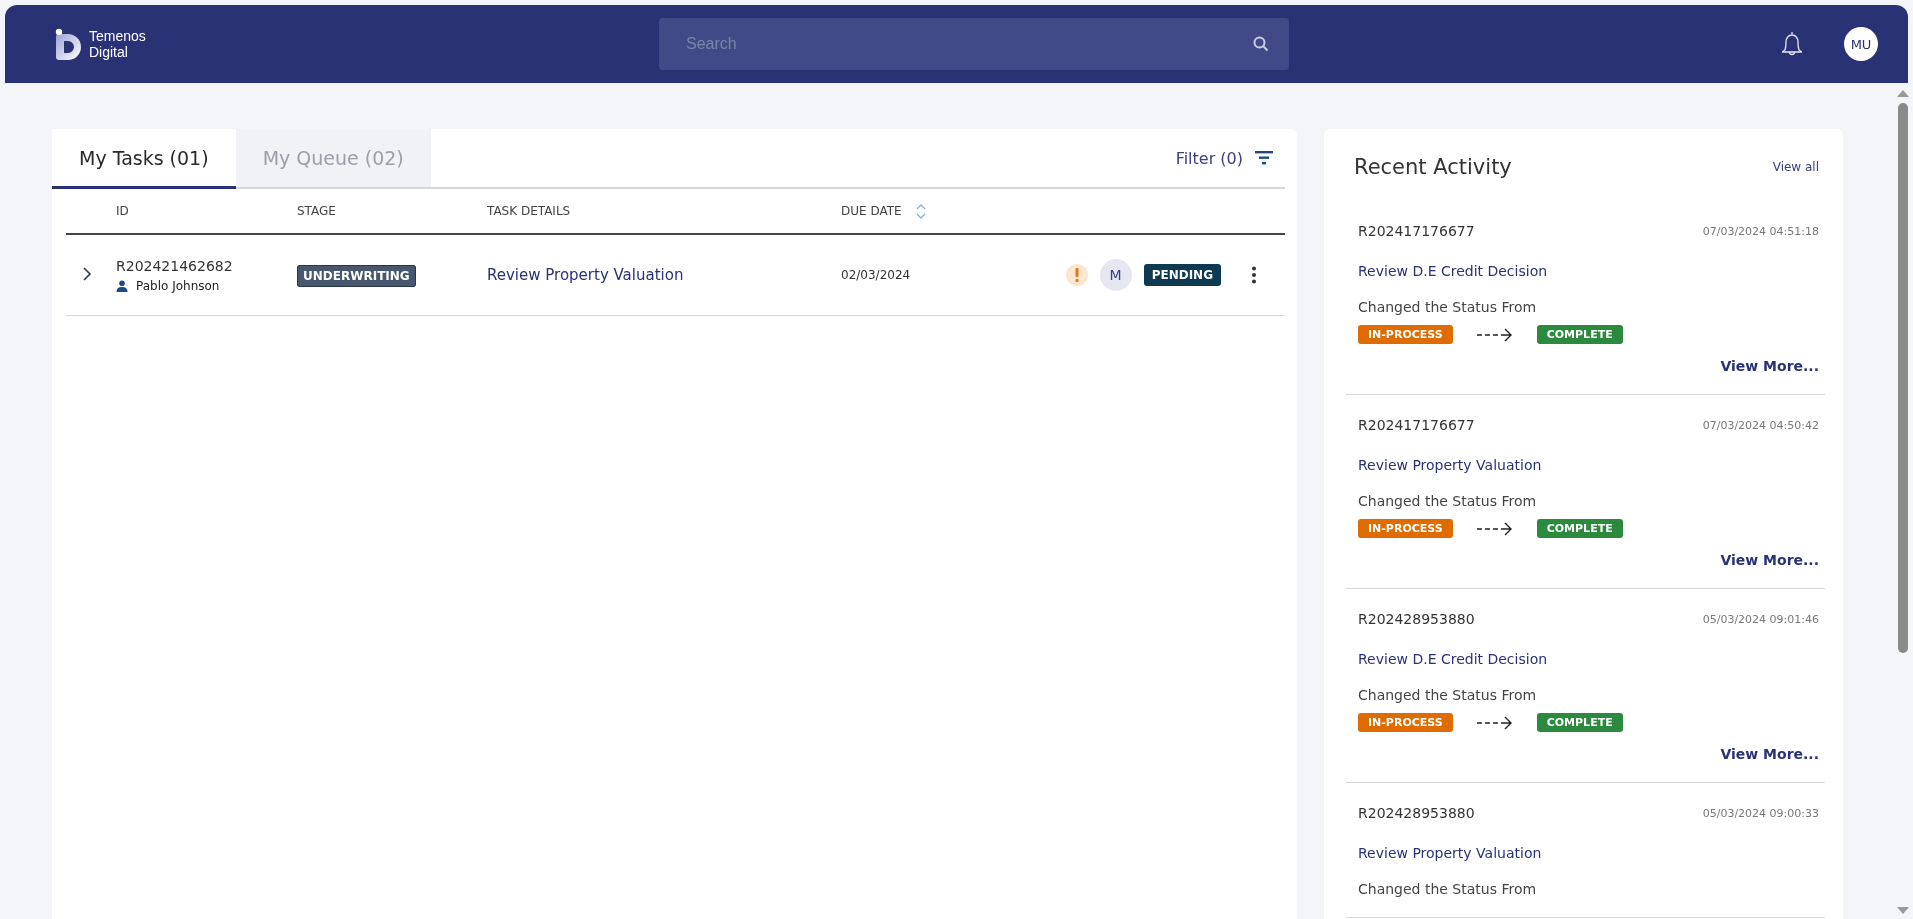  What do you see at coordinates (1254, 275) in the screenshot?
I see `more-options-icon` at bounding box center [1254, 275].